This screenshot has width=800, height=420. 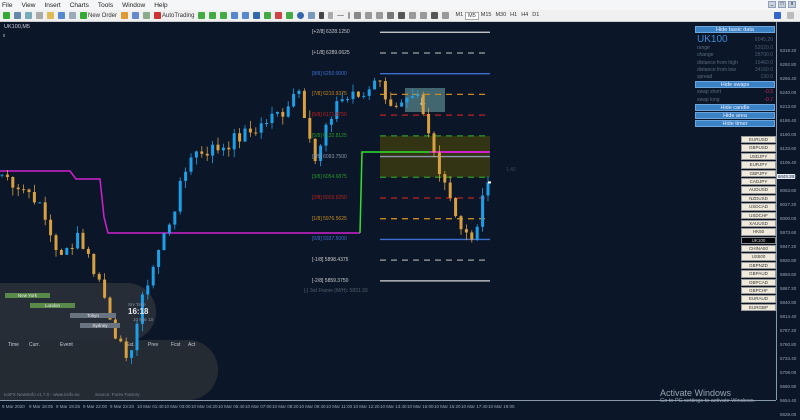 I want to click on autoscroll-icon, so click(x=268, y=15).